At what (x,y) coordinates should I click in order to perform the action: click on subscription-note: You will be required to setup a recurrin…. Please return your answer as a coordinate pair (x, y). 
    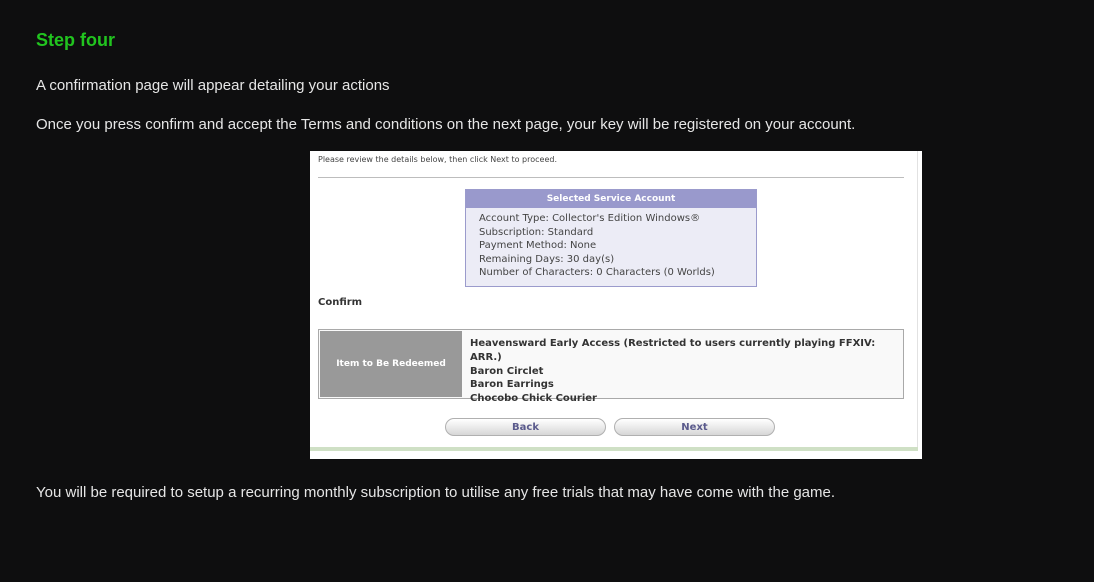
    Looking at the image, I should click on (436, 492).